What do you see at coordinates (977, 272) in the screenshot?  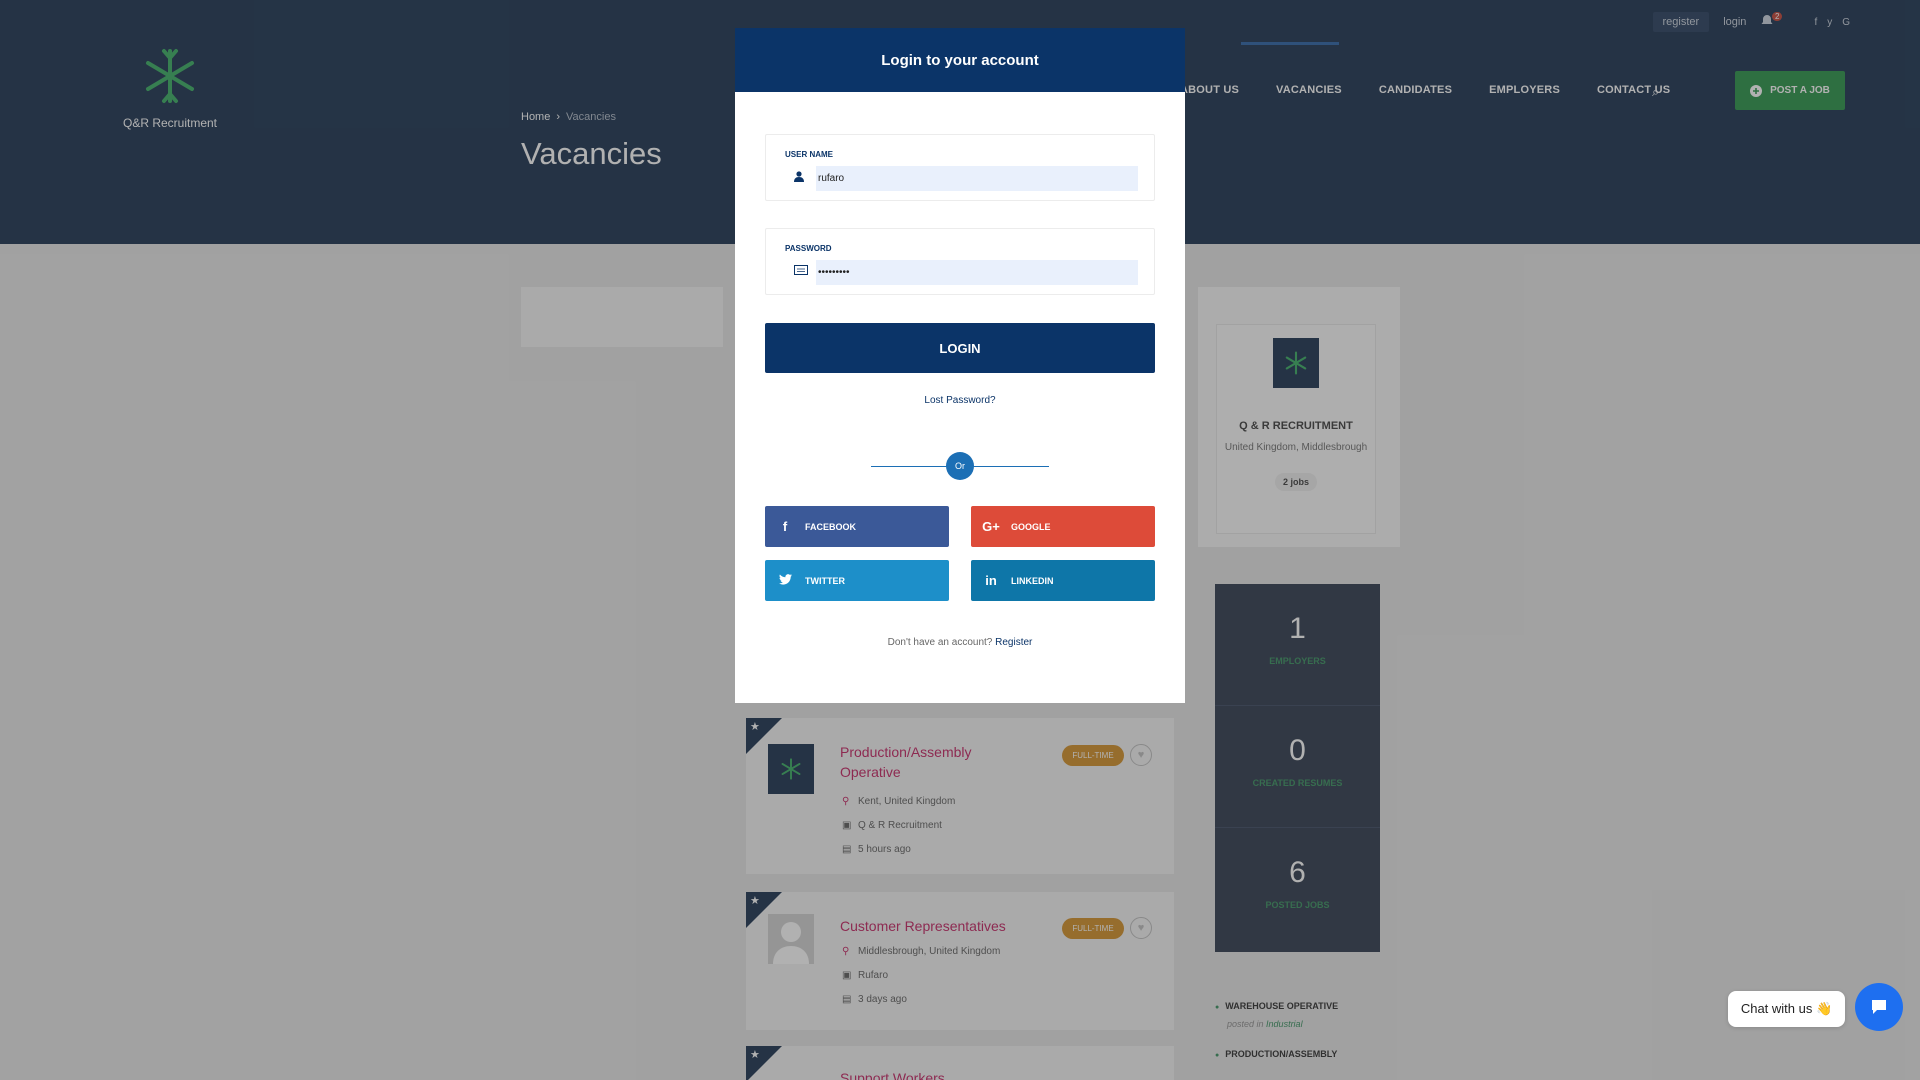 I see `password-input` at bounding box center [977, 272].